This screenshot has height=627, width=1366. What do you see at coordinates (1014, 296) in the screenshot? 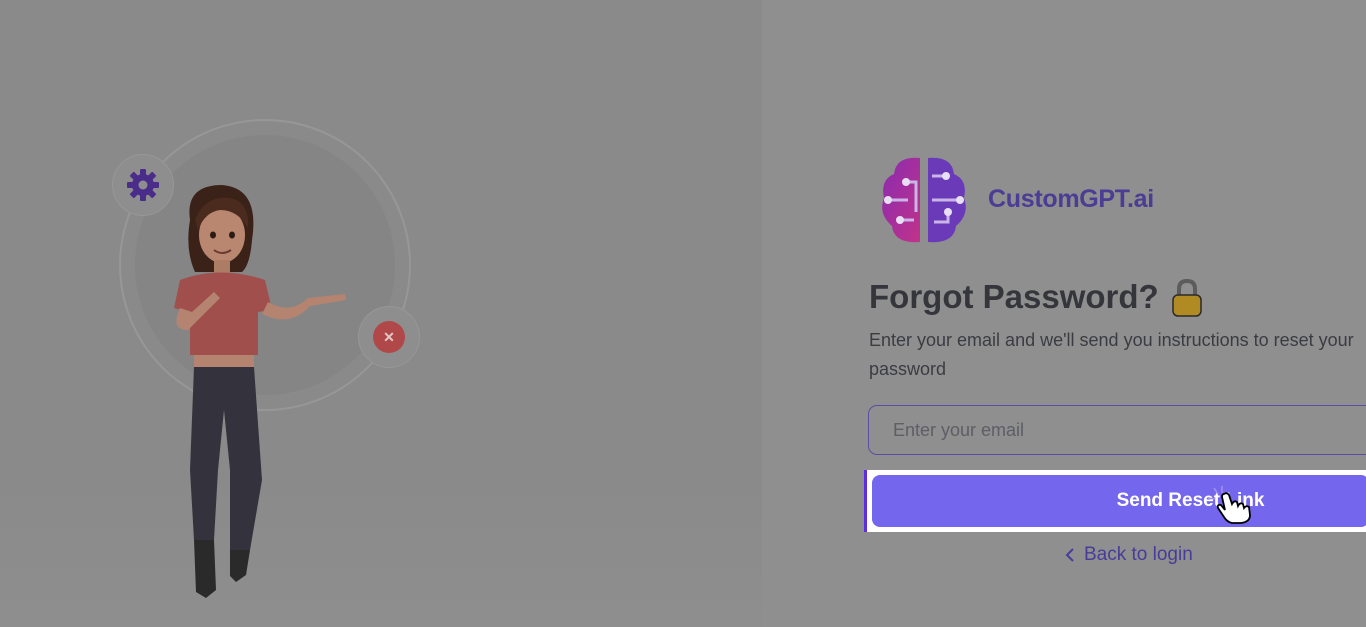
I see `page-title: Forgot Password?` at bounding box center [1014, 296].